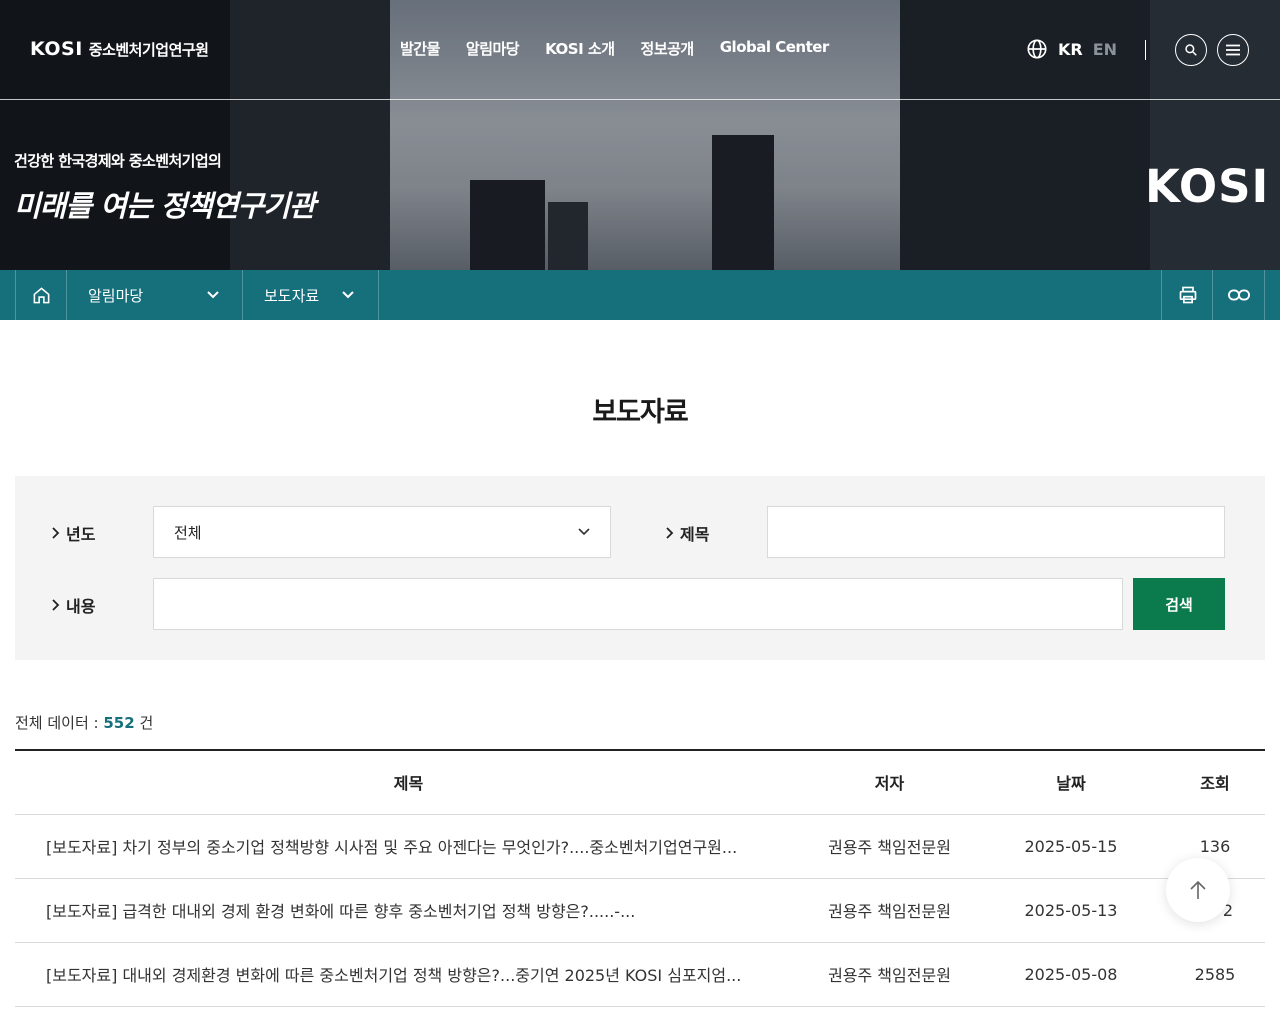 Image resolution: width=1280 pixels, height=1024 pixels. Describe the element at coordinates (580, 48) in the screenshot. I see `nav-about: KOSI 소개` at that location.